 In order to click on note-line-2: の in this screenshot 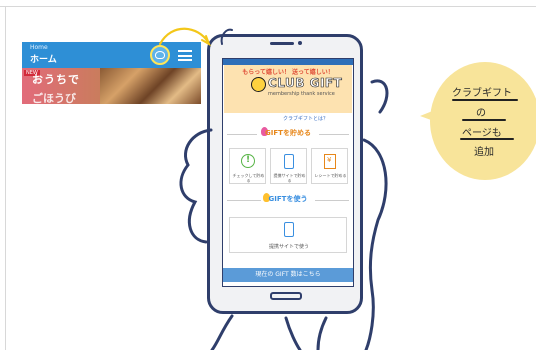, I will do `click(481, 113)`.